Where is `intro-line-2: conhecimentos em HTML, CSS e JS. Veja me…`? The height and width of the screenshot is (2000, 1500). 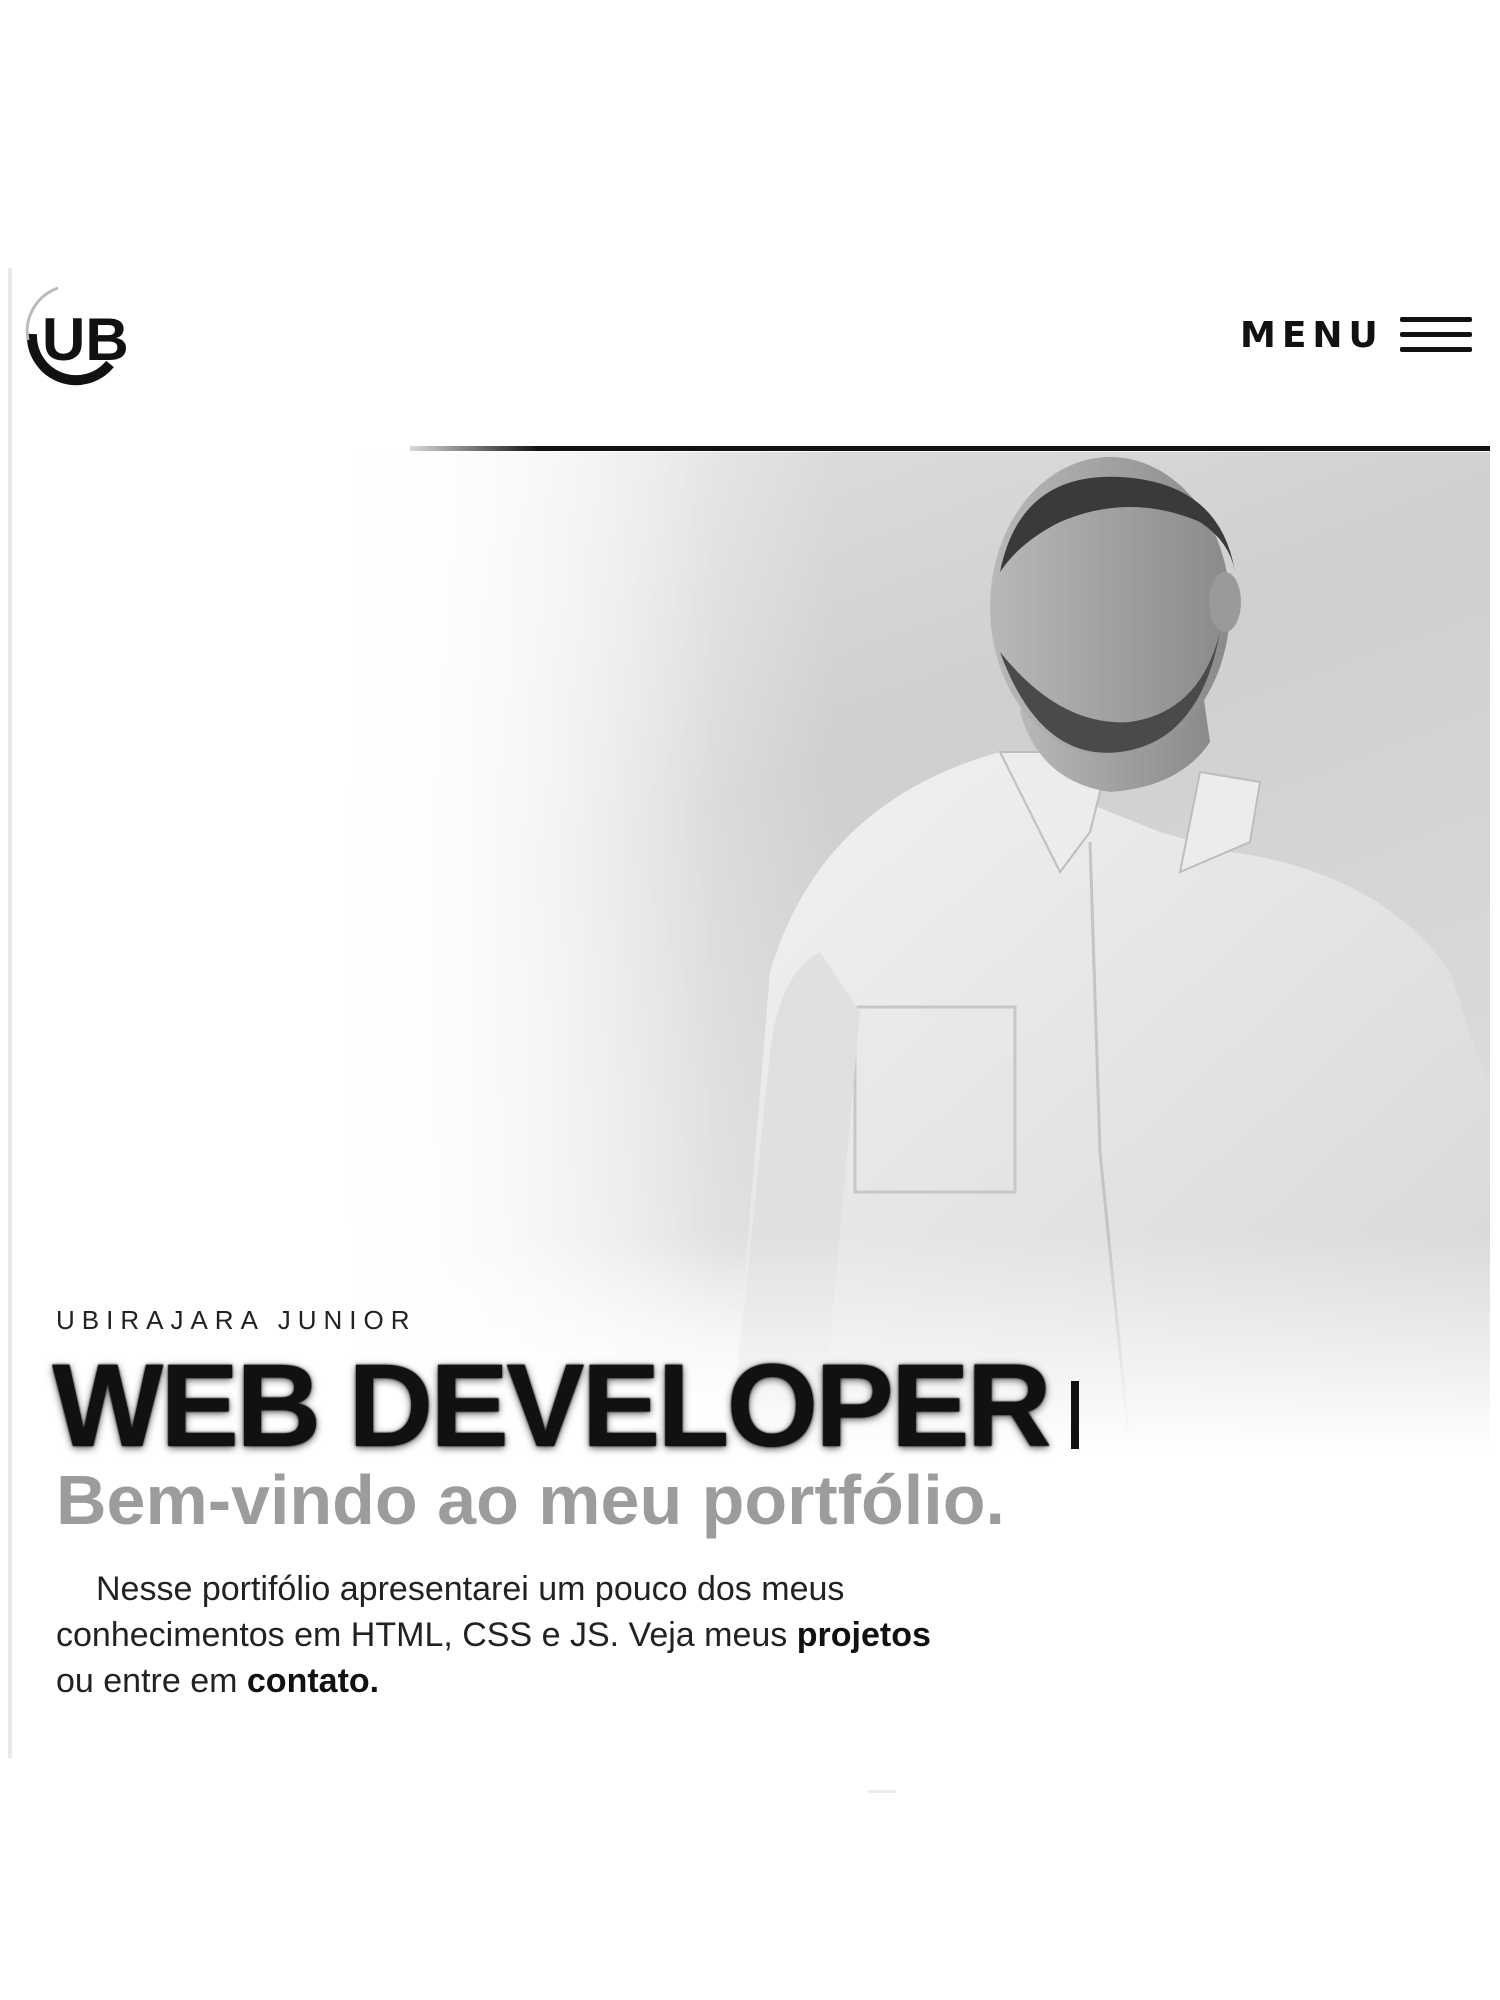
intro-line-2: conhecimentos em HTML, CSS e JS. Veja me… is located at coordinates (426, 1635).